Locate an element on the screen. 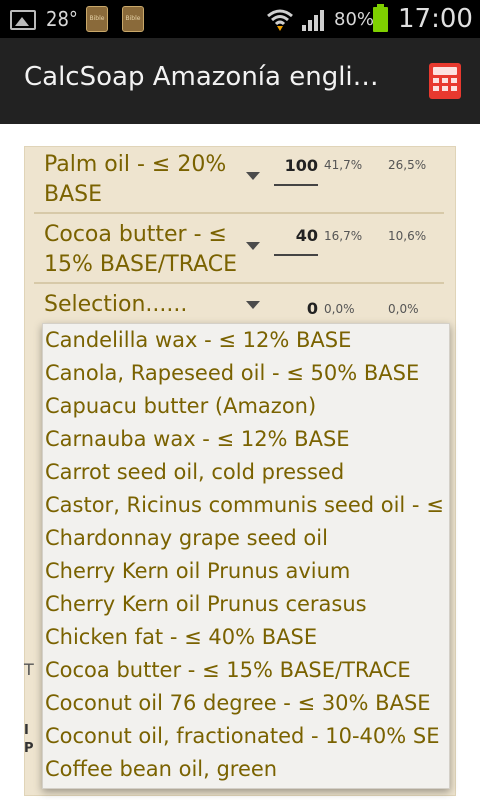  dropdown-option: Coffee bean oil, green is located at coordinates (247, 769).